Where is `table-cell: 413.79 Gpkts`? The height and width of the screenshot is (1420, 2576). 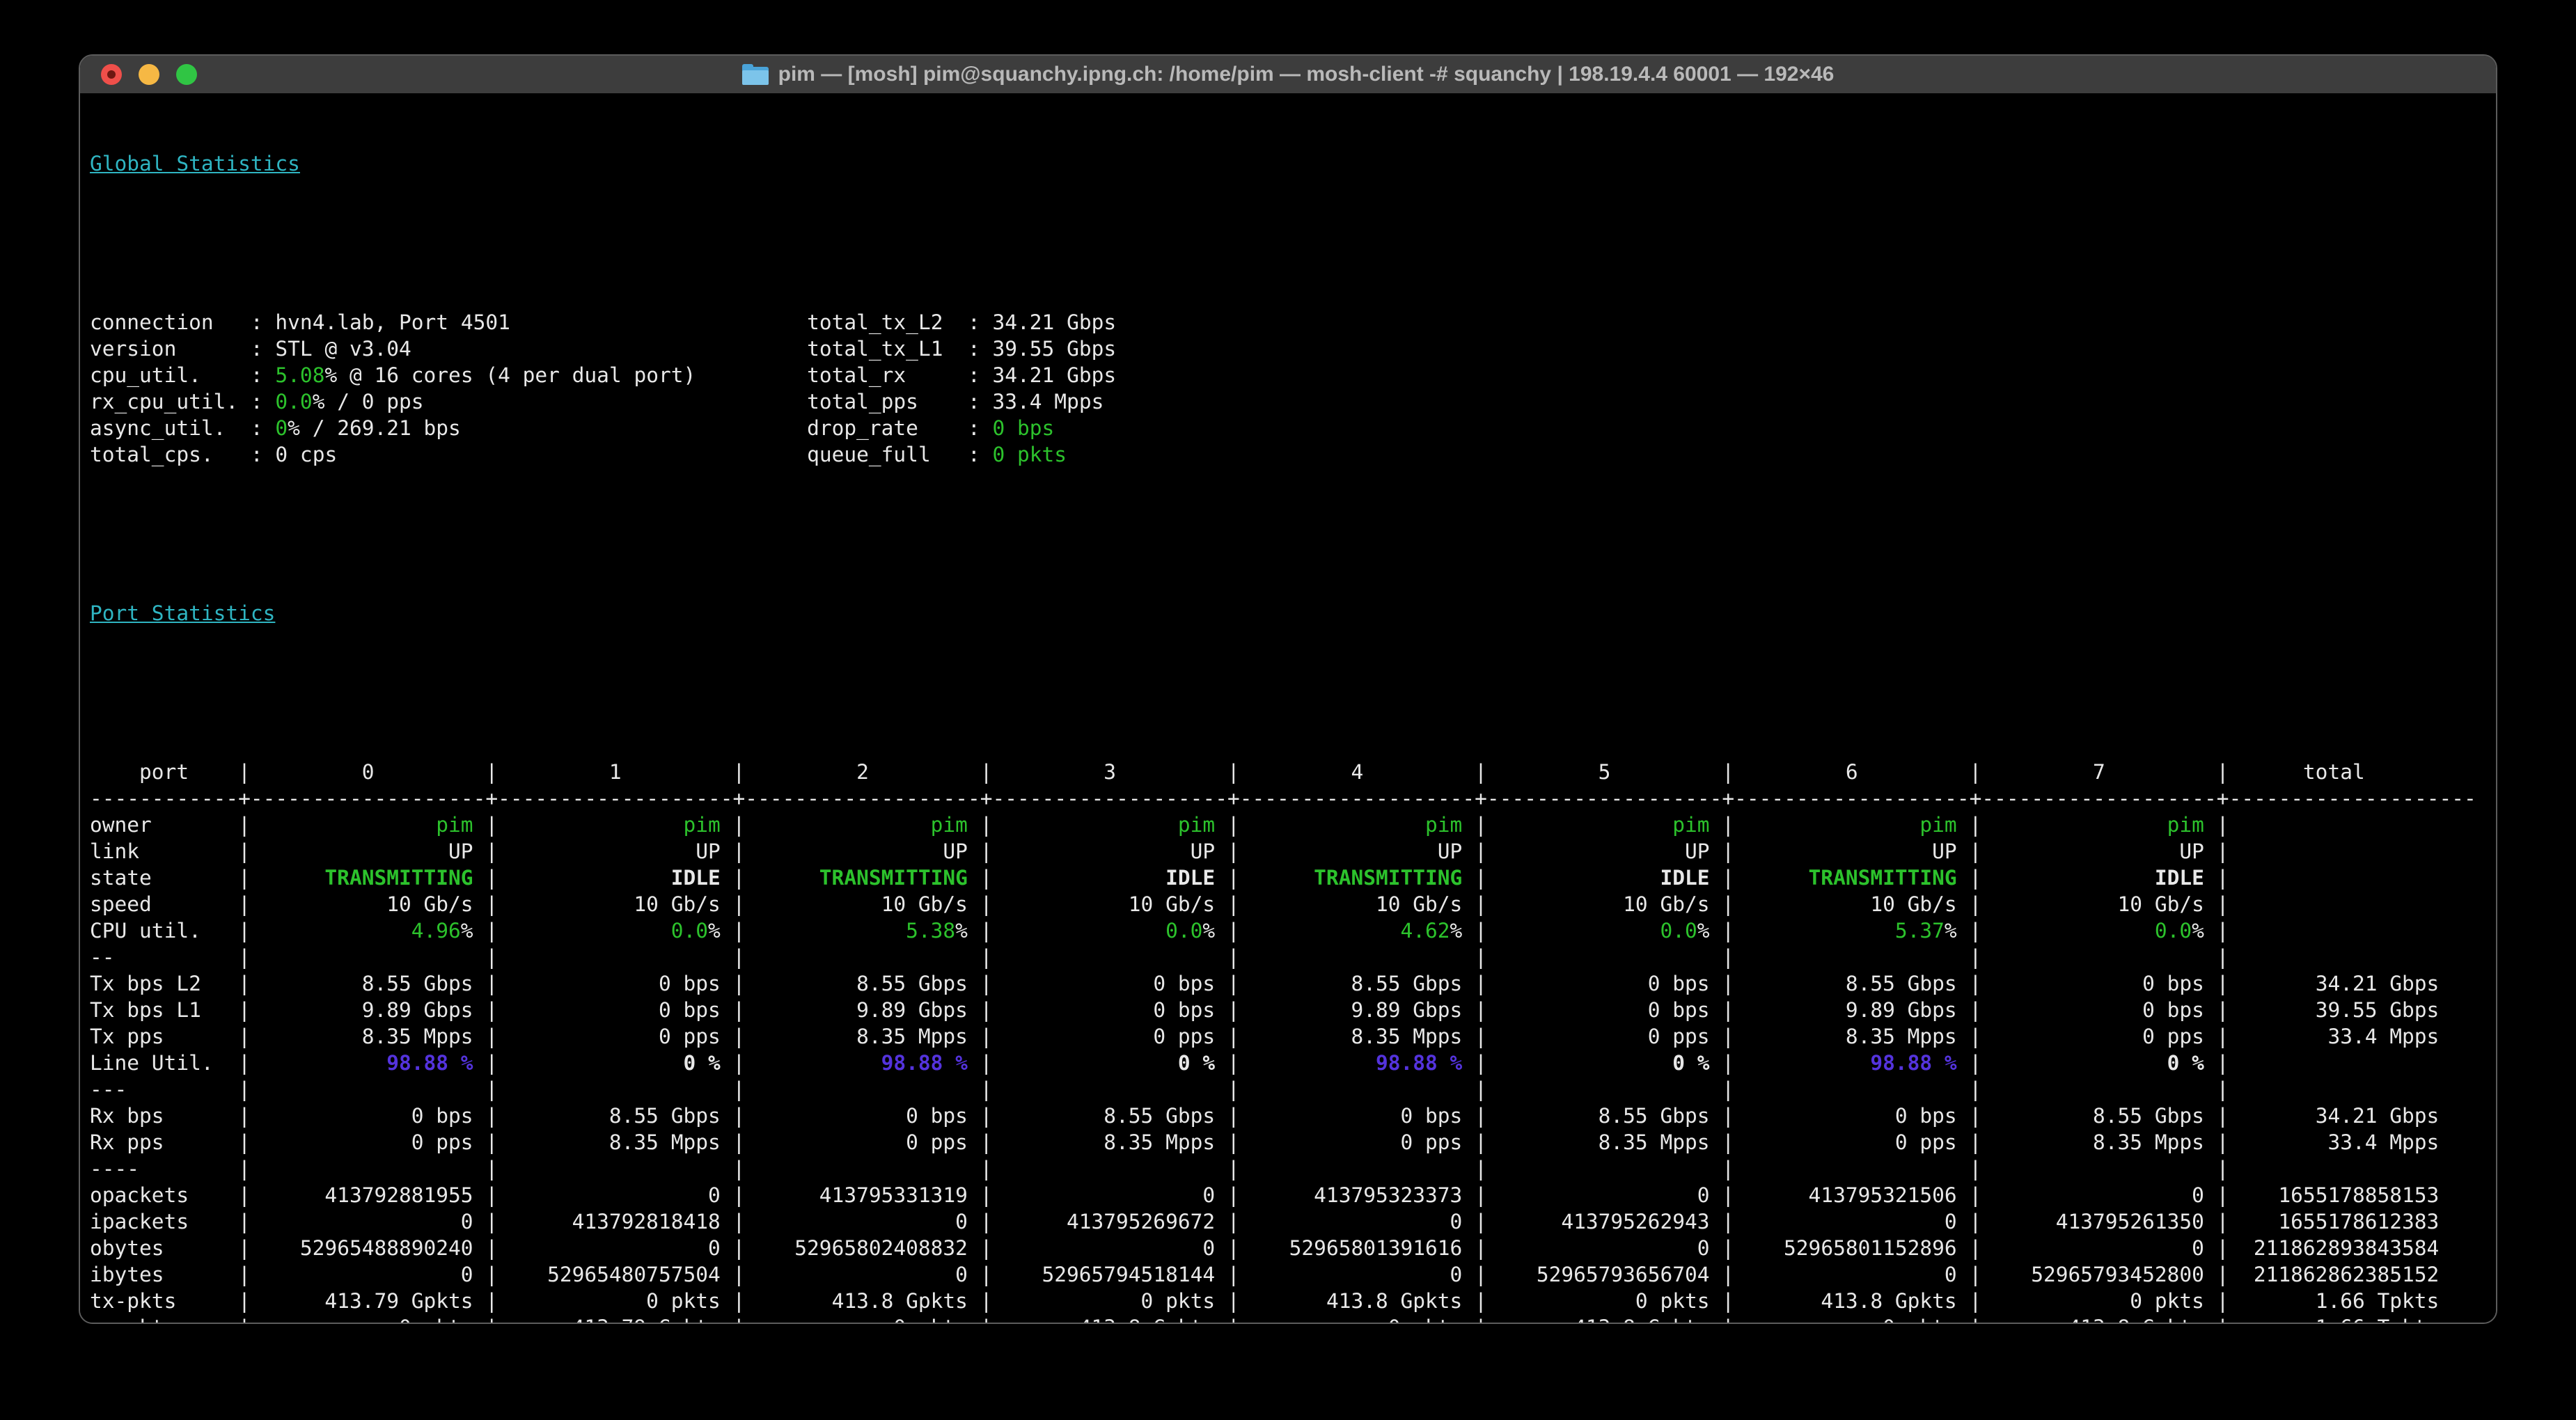
table-cell: 413.79 Gpkts is located at coordinates (615, 1318).